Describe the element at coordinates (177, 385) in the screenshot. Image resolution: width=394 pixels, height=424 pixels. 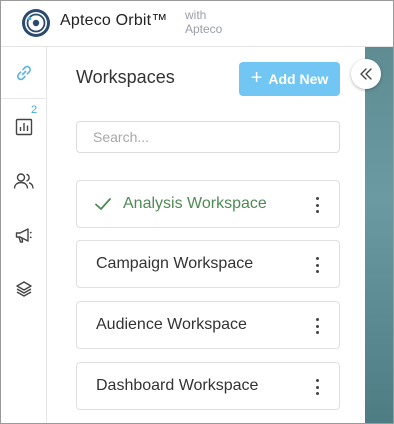
I see `workspace-label: Dashboard Workspace` at that location.